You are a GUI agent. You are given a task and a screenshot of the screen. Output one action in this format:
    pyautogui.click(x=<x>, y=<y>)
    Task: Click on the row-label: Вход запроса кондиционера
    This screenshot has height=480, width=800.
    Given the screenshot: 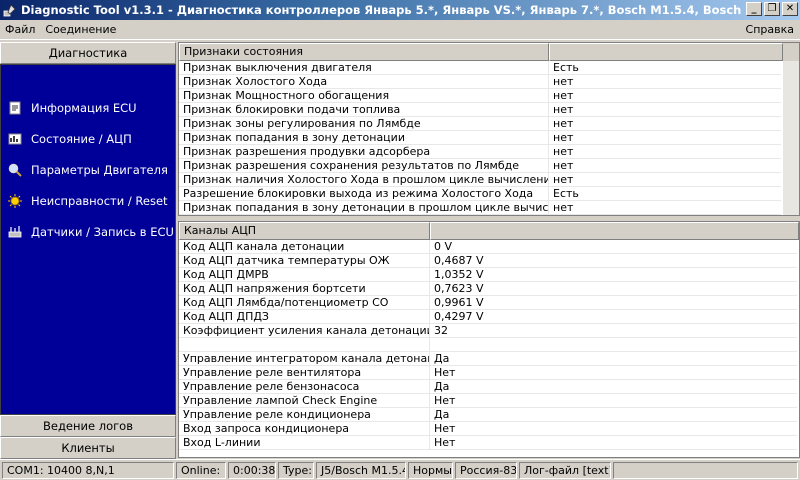 What is the action you would take?
    pyautogui.click(x=304, y=429)
    